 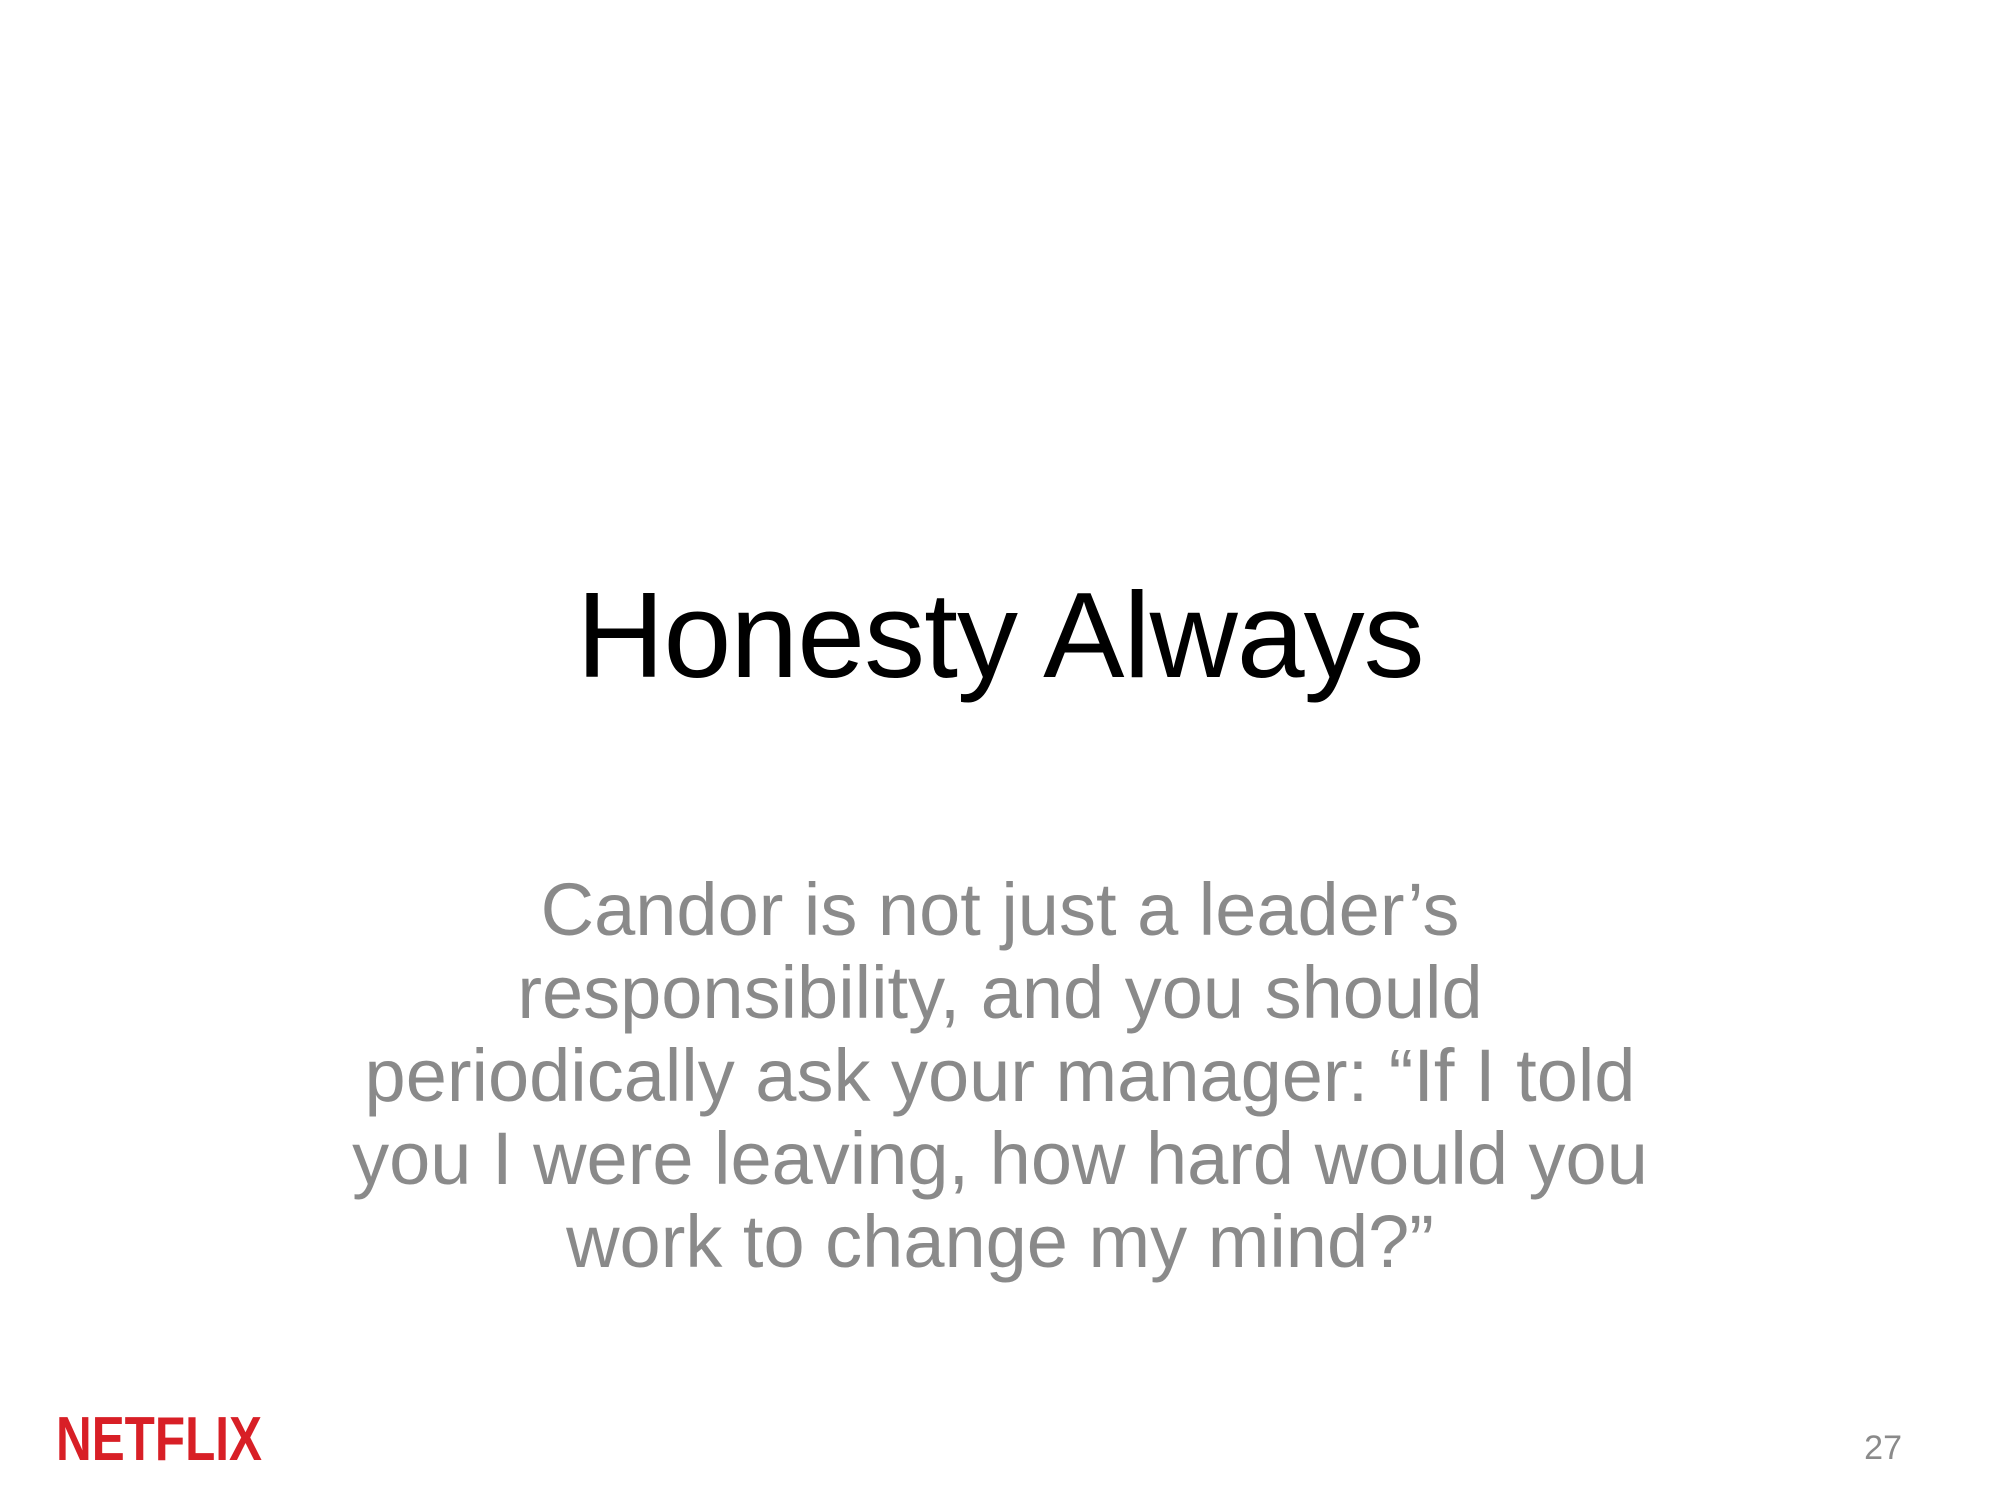 I want to click on page-number: 27, so click(x=1883, y=1448).